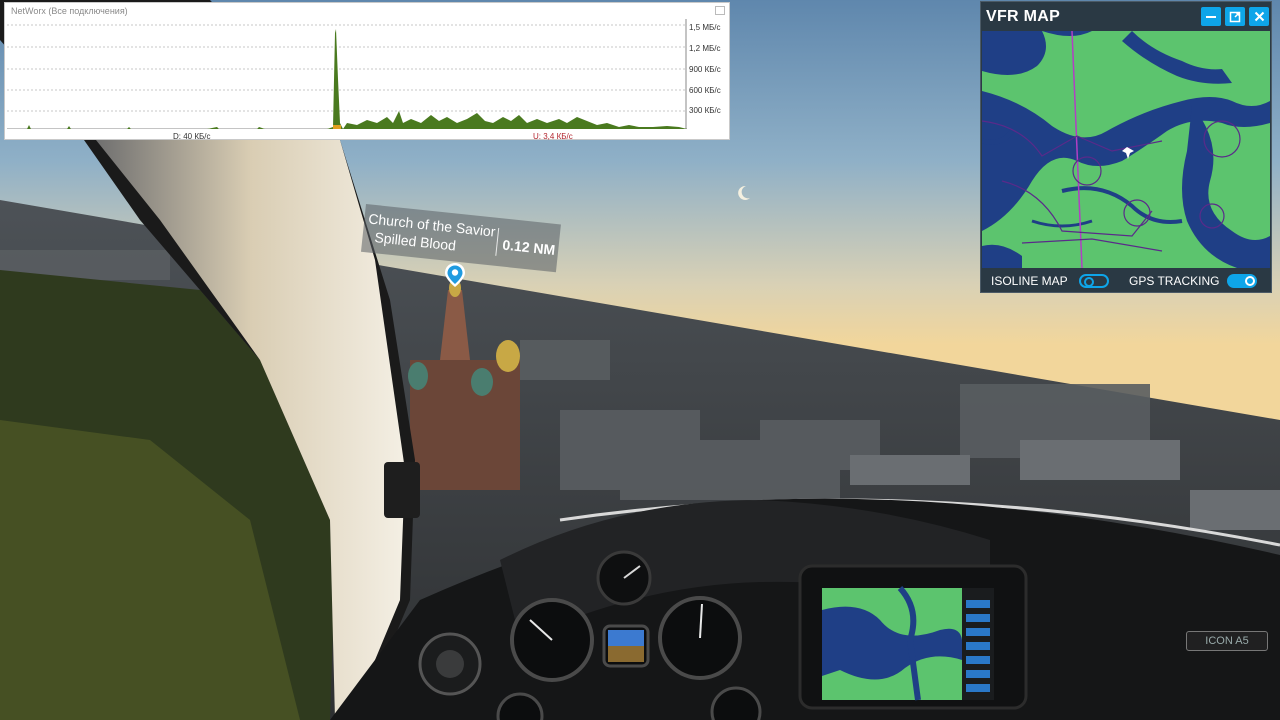  I want to click on vfr-map-panel: VFR MAP ISOLINE MAP GPS TRACKING, so click(1126, 147).